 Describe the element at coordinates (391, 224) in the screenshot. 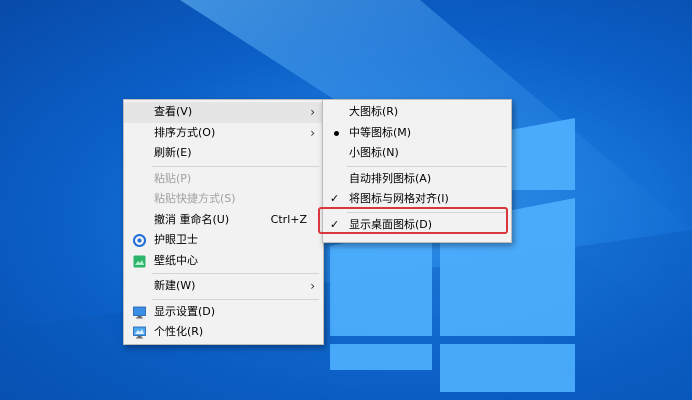

I see `menu-item-label: 显示桌面图标(D)` at that location.